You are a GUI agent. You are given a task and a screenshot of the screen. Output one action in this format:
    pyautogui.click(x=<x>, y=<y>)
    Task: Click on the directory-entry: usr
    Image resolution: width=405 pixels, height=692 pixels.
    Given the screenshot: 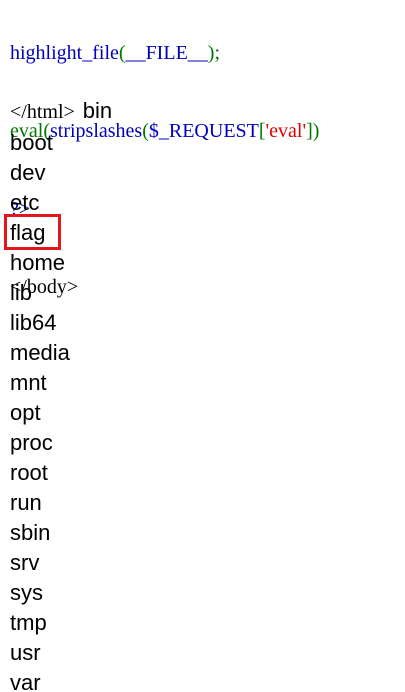 What is the action you would take?
    pyautogui.click(x=25, y=652)
    